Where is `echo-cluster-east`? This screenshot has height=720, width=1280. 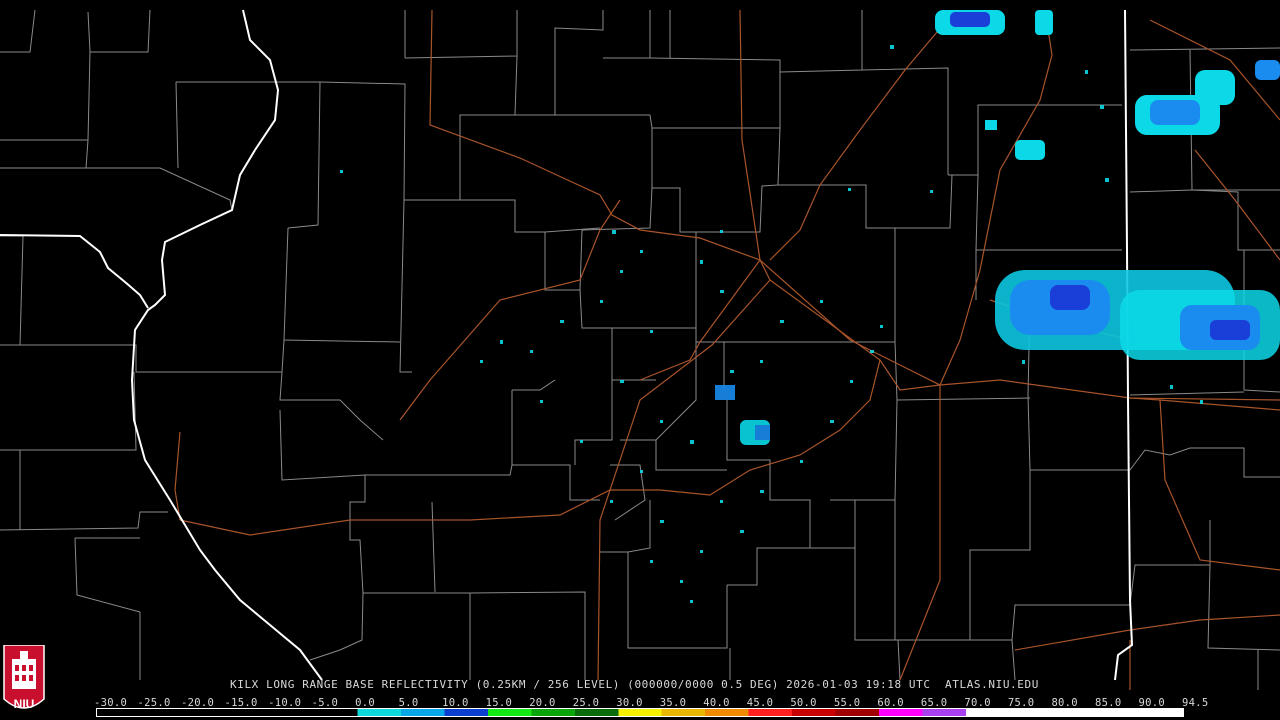 echo-cluster-east is located at coordinates (1137, 315).